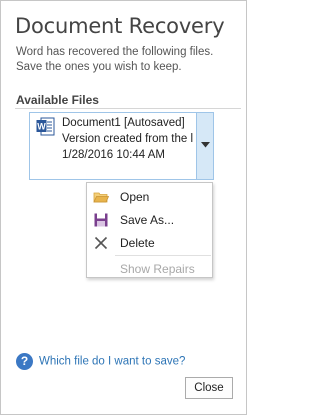 This screenshot has width=320, height=415. Describe the element at coordinates (101, 243) in the screenshot. I see `delete-x-icon` at that location.